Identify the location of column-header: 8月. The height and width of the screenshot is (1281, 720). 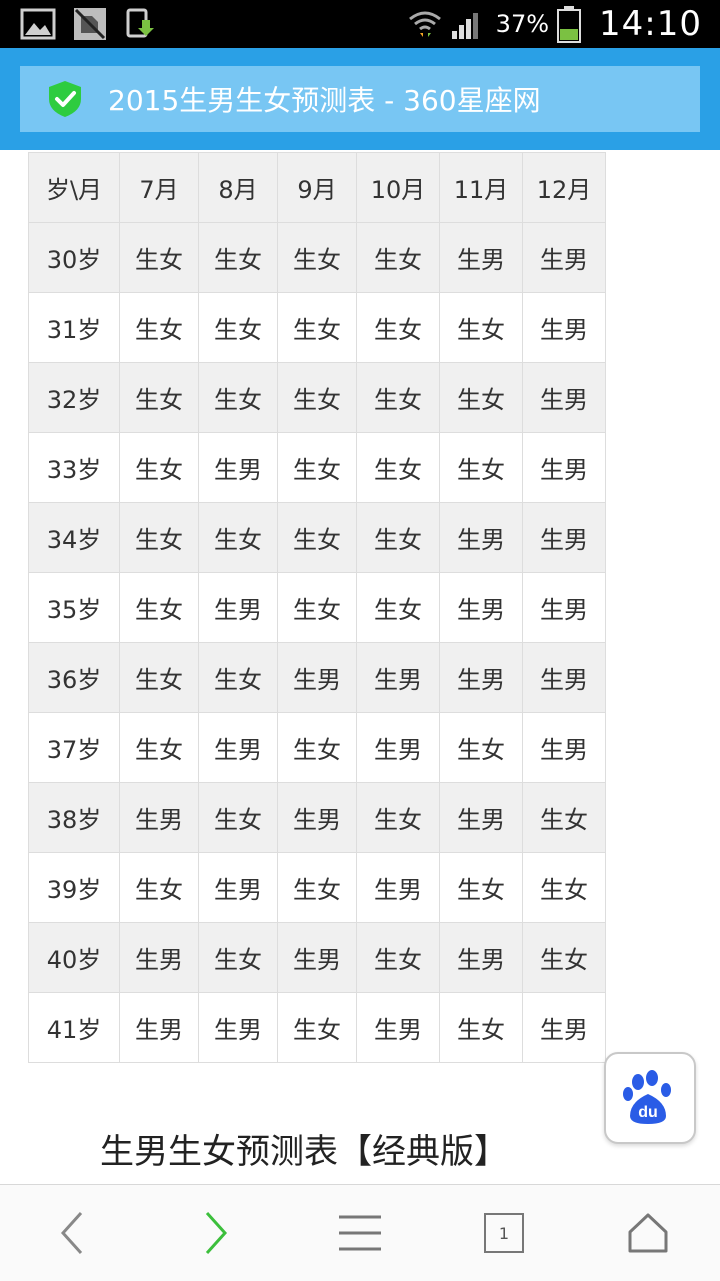
(238, 187).